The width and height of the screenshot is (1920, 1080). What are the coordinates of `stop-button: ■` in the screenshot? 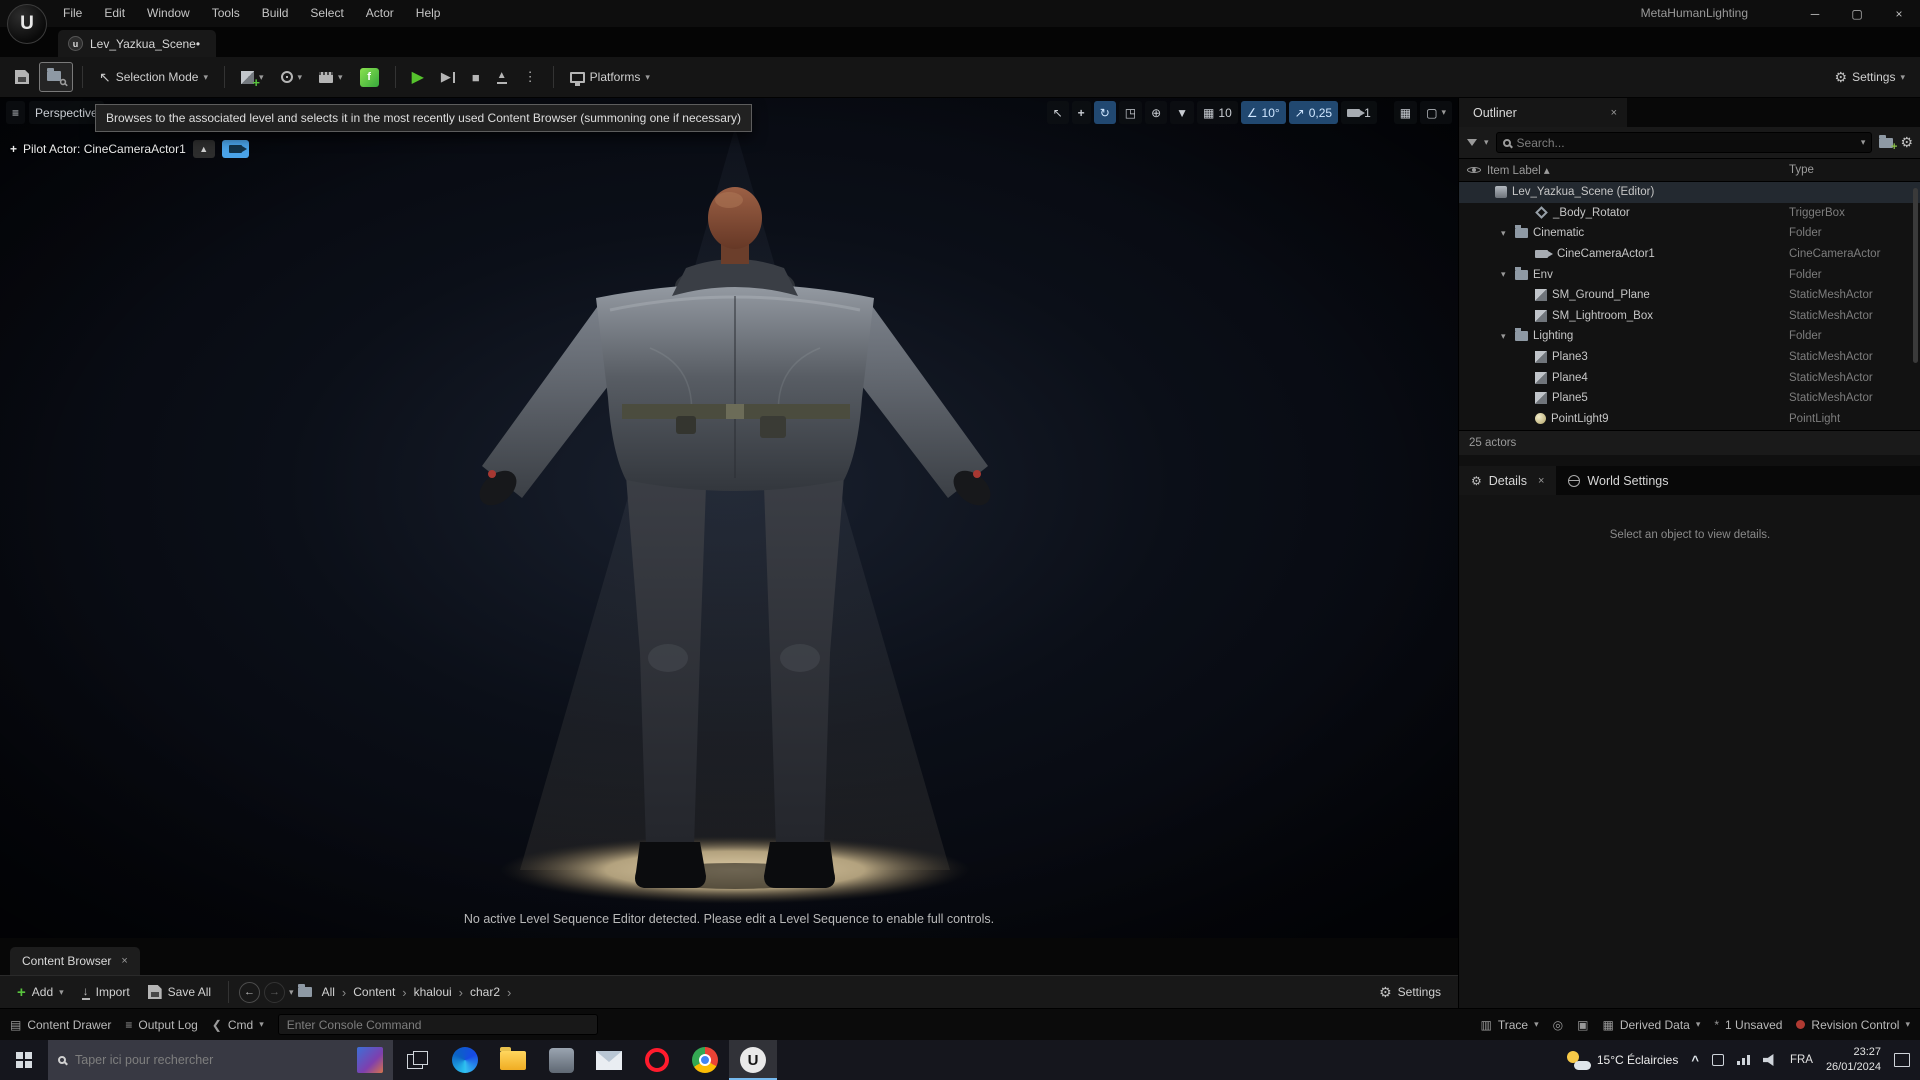 It's located at (476, 77).